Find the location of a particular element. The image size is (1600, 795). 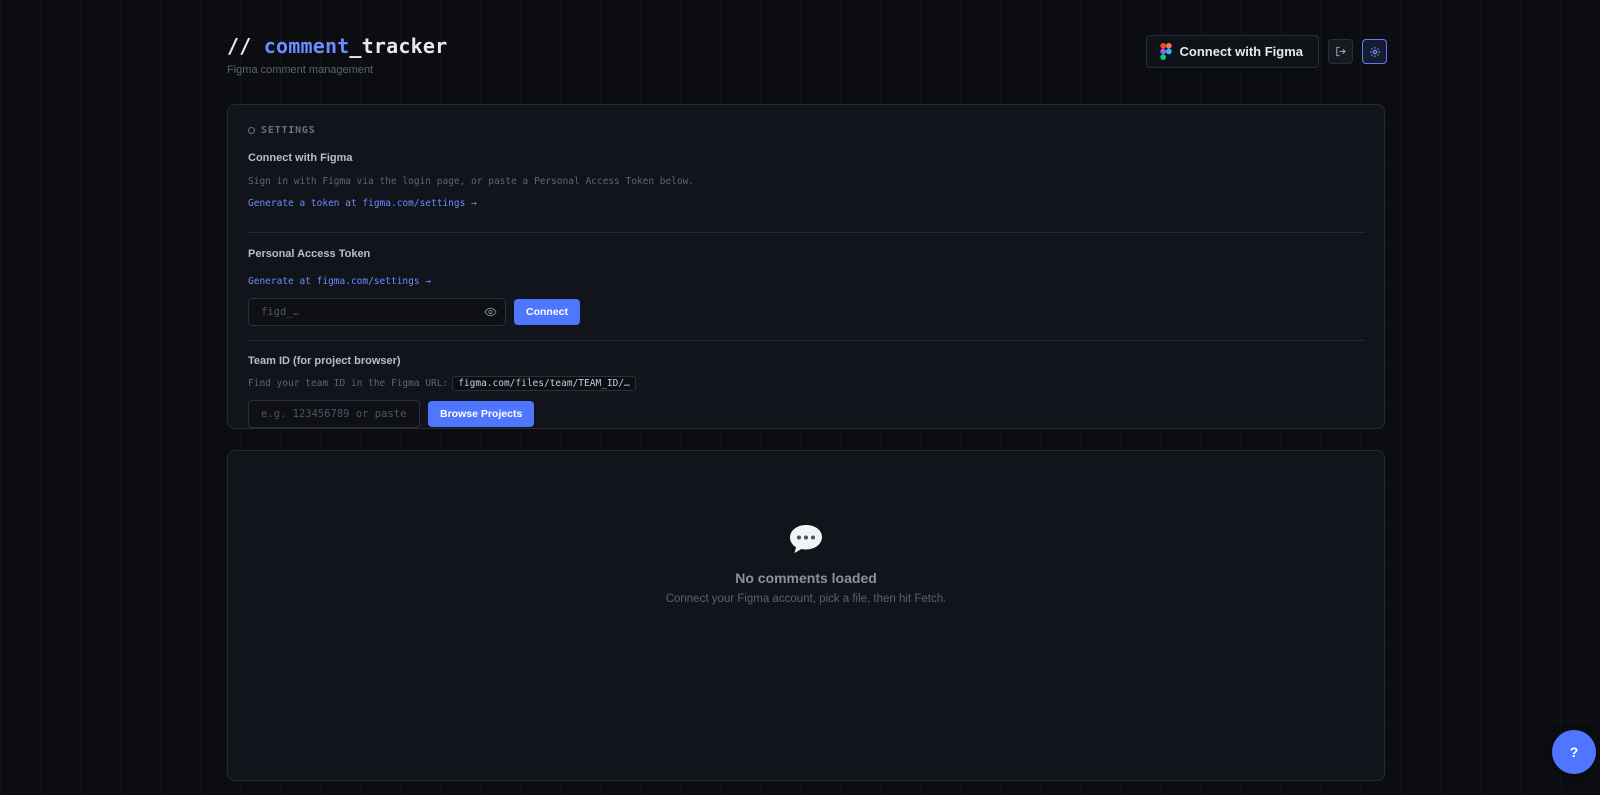

title-prefix: // is located at coordinates (245, 46).